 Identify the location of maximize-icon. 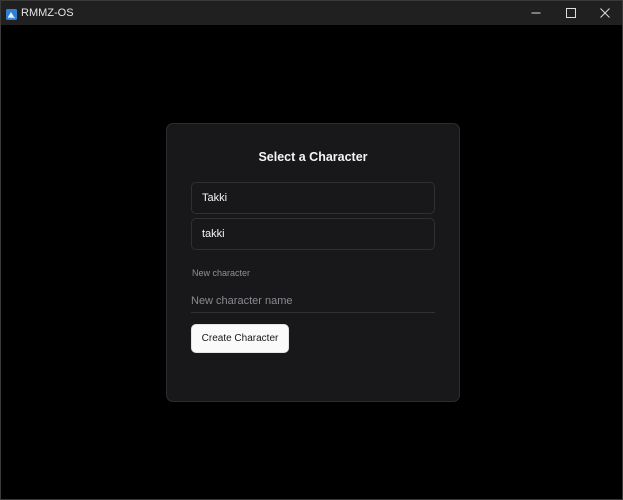
(571, 13).